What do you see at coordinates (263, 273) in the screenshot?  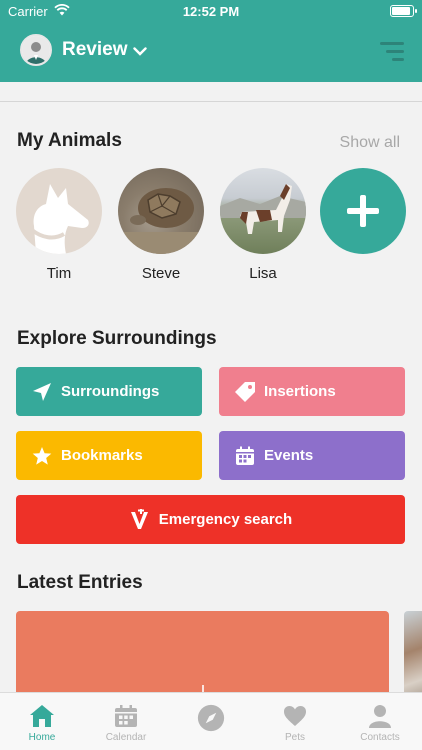 I see `animal-name: Lisa` at bounding box center [263, 273].